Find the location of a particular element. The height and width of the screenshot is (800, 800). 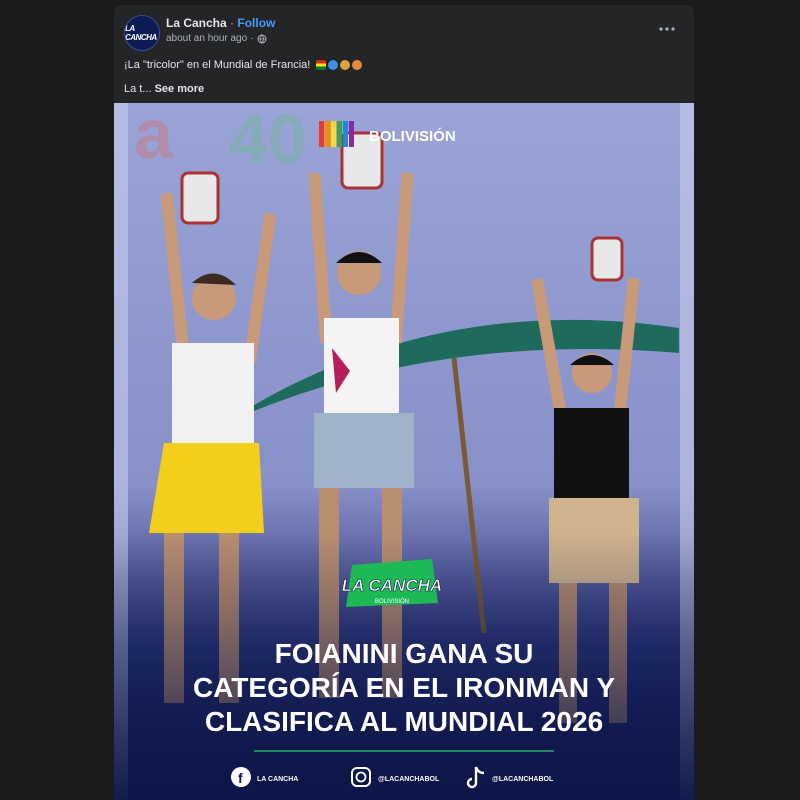

svg-text: 40 is located at coordinates (268, 140).